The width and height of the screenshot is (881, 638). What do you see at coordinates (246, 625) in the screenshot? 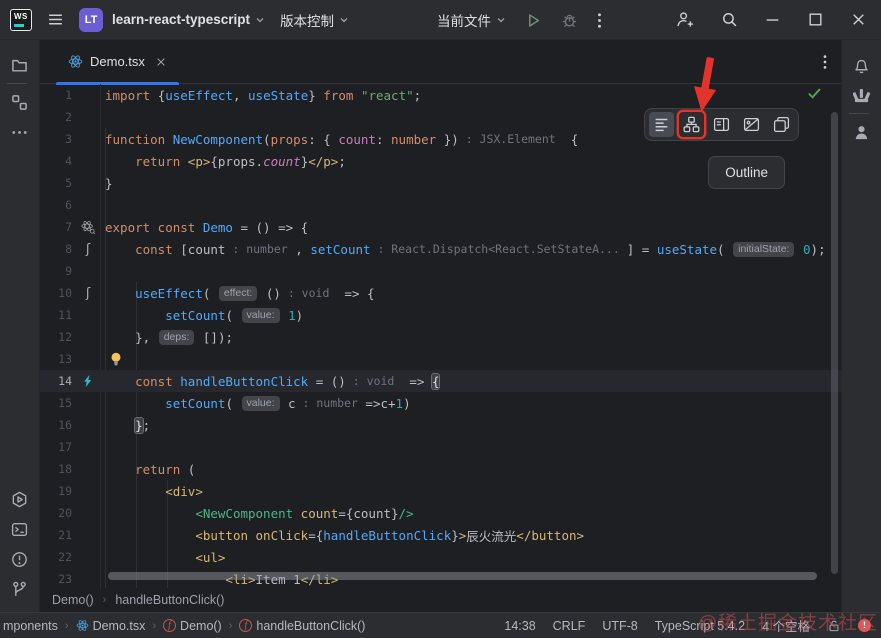
I see `function-icon: f` at bounding box center [246, 625].